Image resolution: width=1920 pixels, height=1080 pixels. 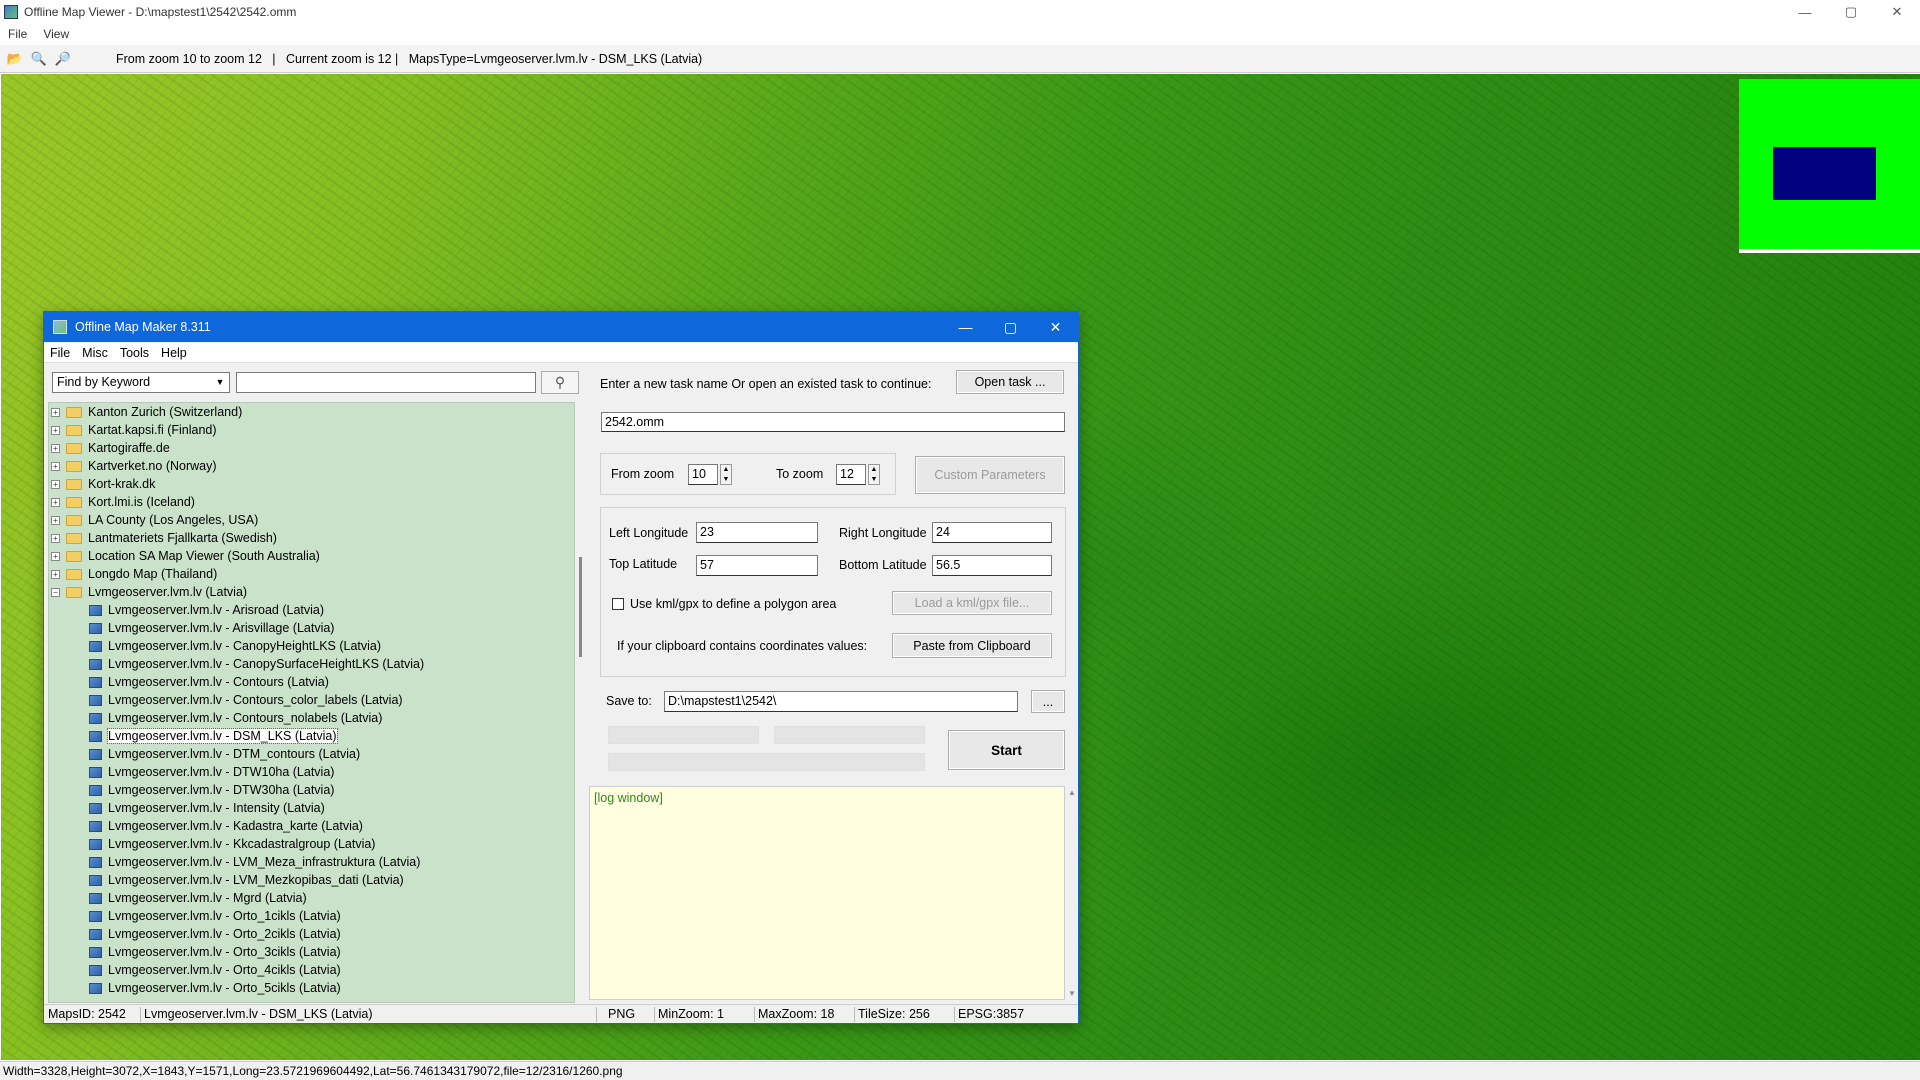 I want to click on to-zoom-input: 12, so click(x=851, y=474).